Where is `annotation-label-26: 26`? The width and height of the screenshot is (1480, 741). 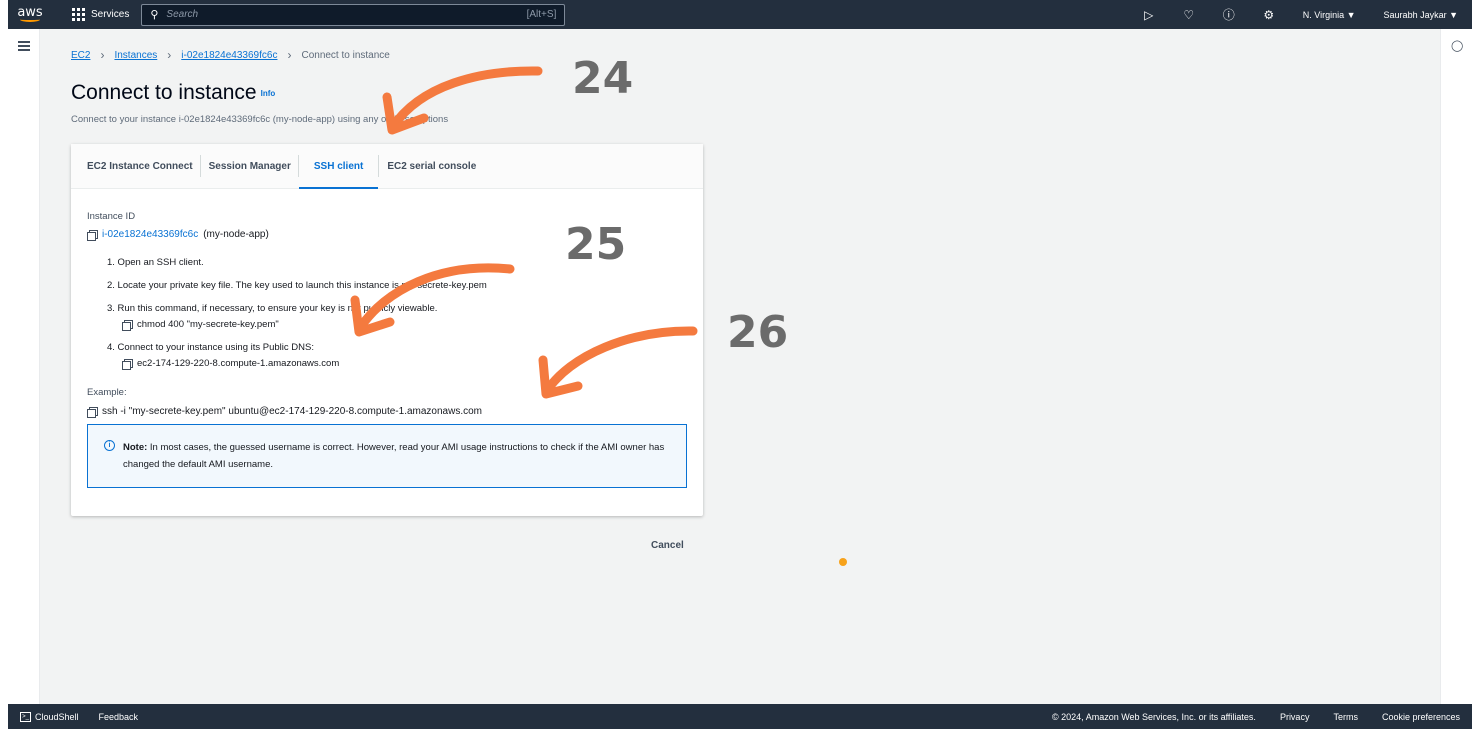 annotation-label-26: 26 is located at coordinates (758, 332).